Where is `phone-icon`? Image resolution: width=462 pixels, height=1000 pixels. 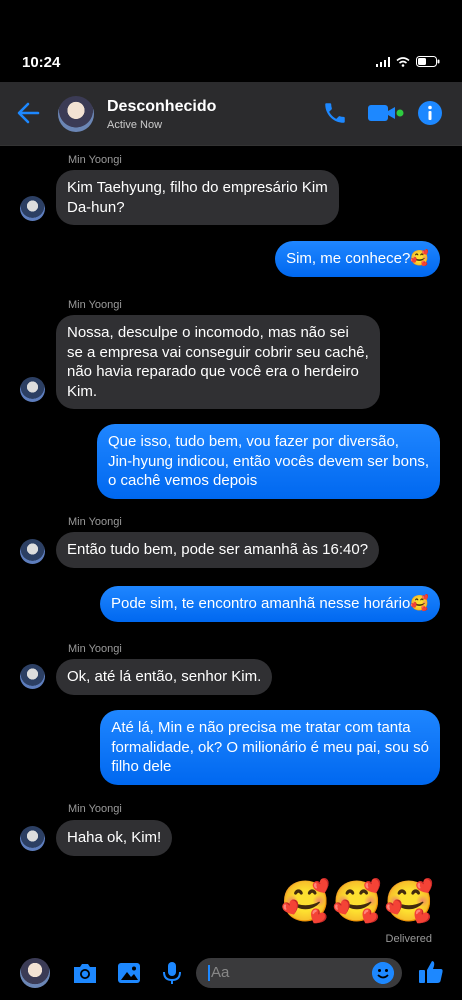 phone-icon is located at coordinates (335, 113).